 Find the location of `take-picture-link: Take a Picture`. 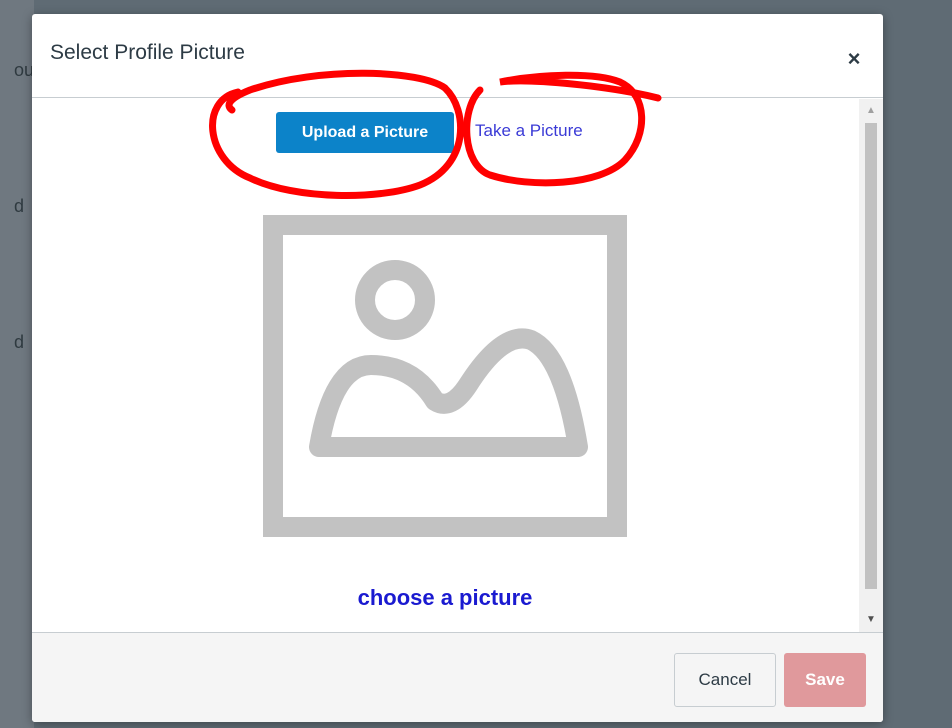

take-picture-link: Take a Picture is located at coordinates (529, 131).